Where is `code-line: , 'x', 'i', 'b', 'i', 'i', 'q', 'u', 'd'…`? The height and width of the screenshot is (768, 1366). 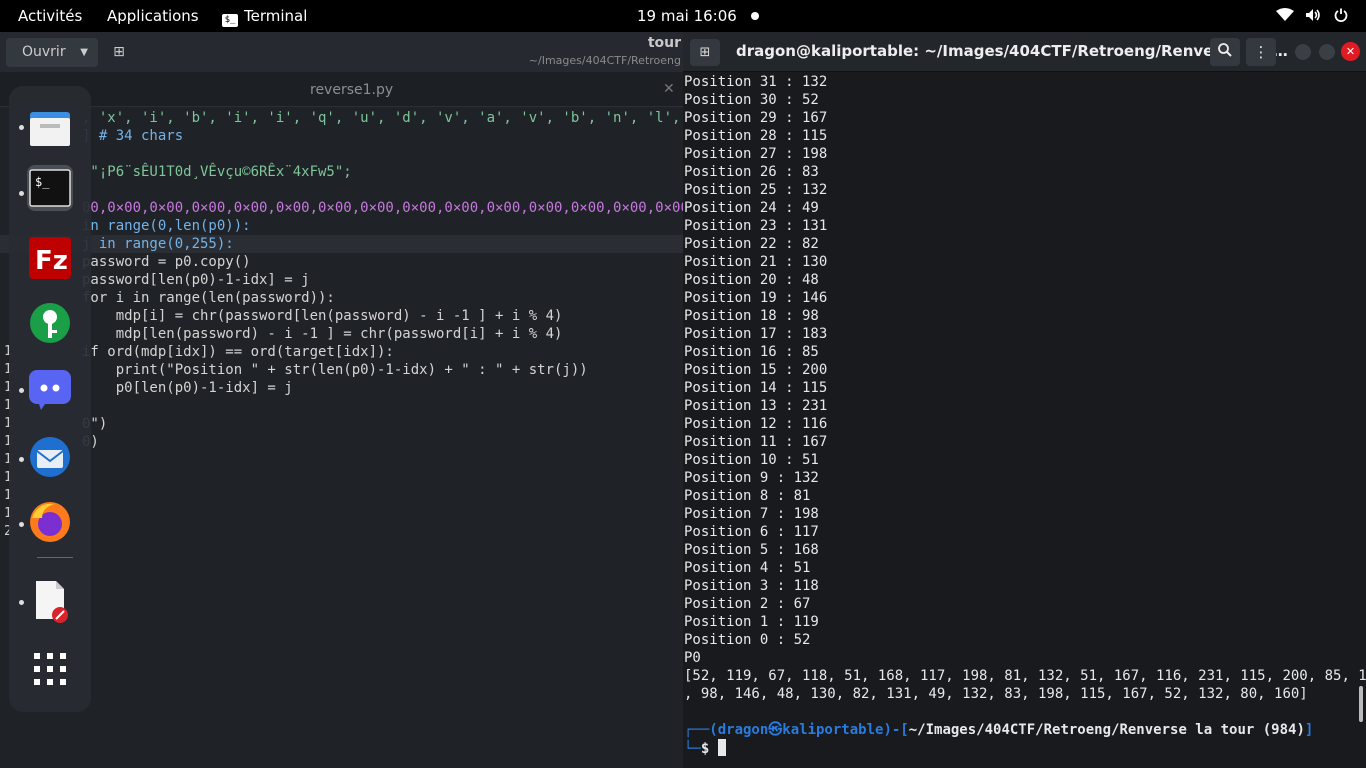
code-line: , 'x', 'i', 'b', 'i', 'i', 'q', 'u', 'd'… is located at coordinates (382, 118).